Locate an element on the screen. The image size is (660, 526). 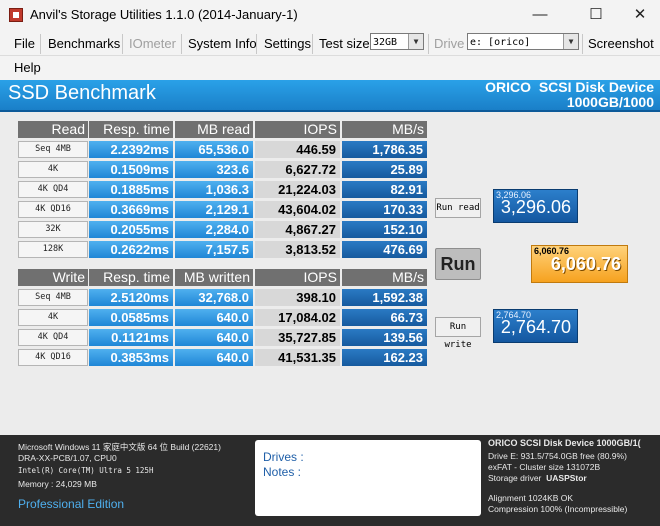
storage-driver-label: Storage driver is located at coordinates (515, 478).